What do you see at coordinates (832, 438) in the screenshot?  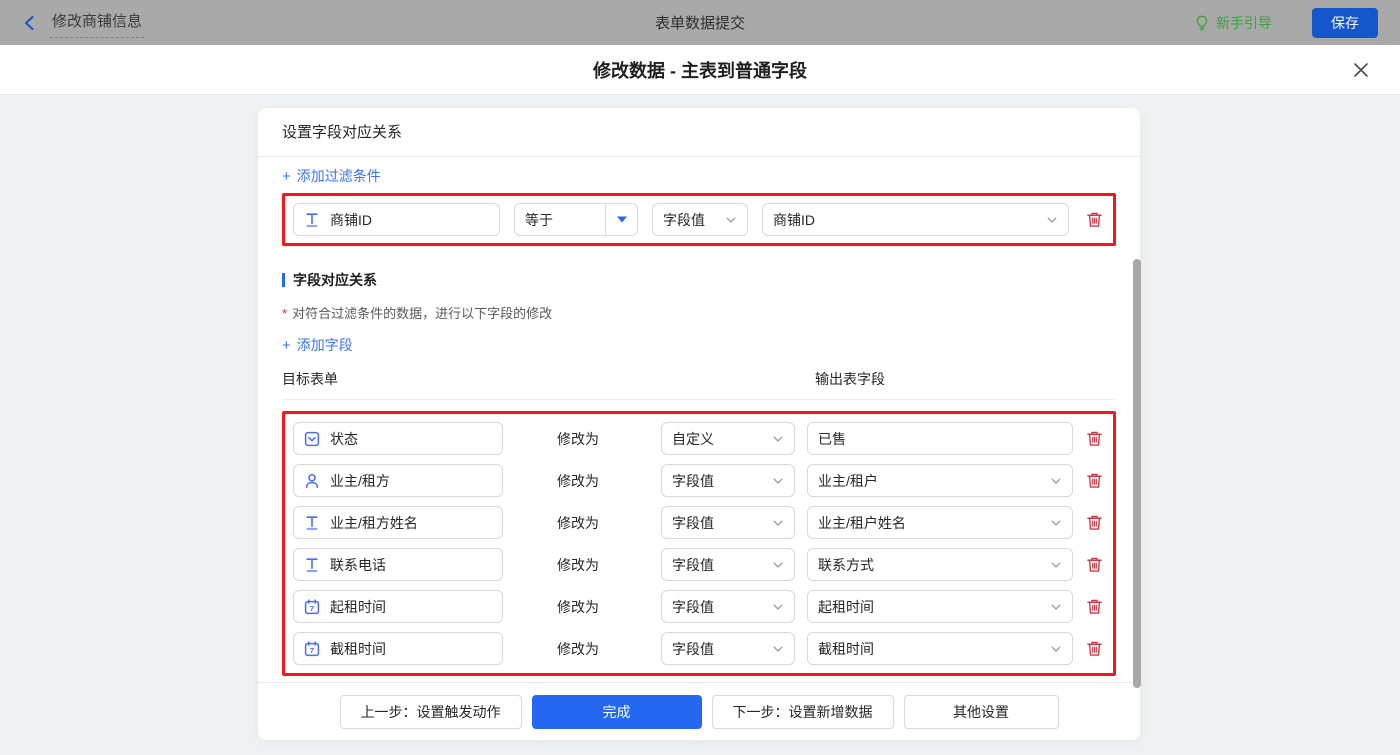 I see `output-value-label: 已售` at bounding box center [832, 438].